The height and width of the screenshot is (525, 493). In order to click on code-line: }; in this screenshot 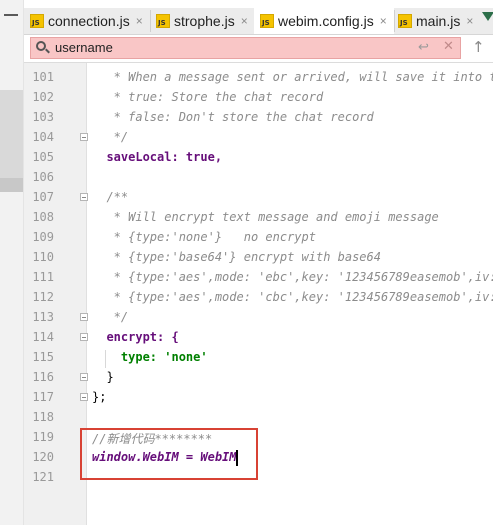, I will do `click(99, 397)`.